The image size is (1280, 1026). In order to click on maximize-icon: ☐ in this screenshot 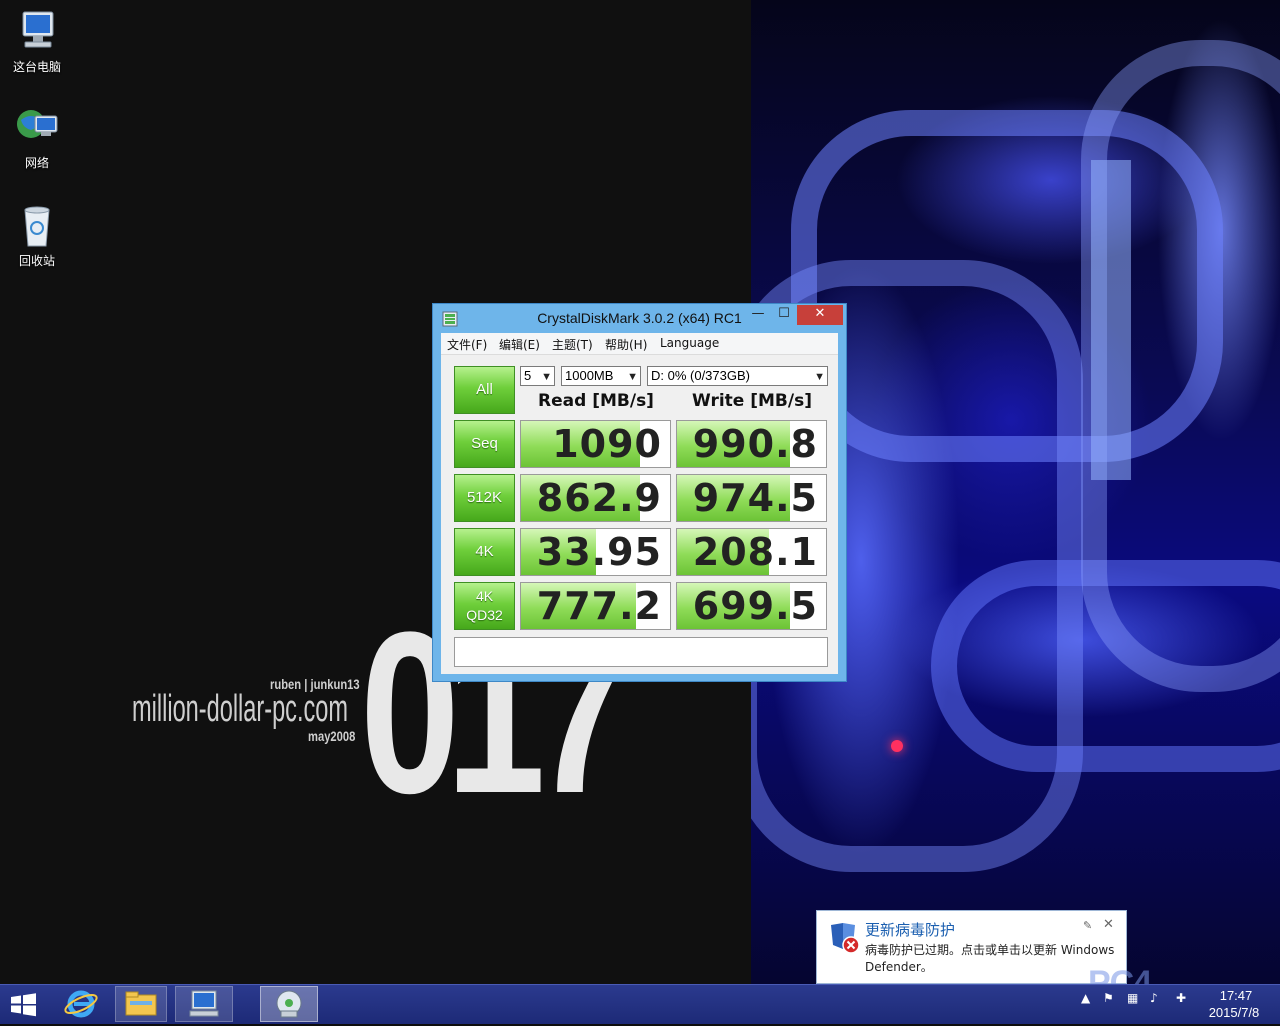, I will do `click(784, 313)`.